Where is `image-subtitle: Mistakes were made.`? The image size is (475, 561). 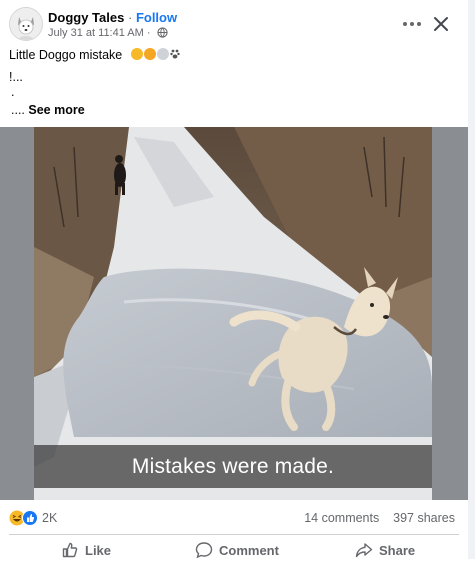
image-subtitle: Mistakes were made. is located at coordinates (233, 466).